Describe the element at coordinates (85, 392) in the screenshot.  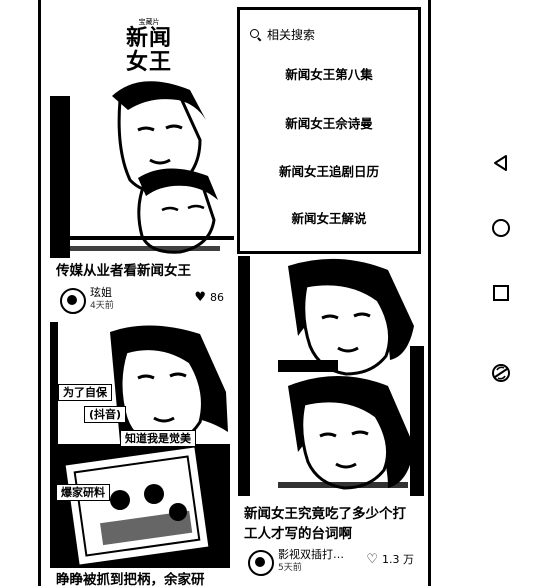
I see `overlay-caption-1: 为了自保` at that location.